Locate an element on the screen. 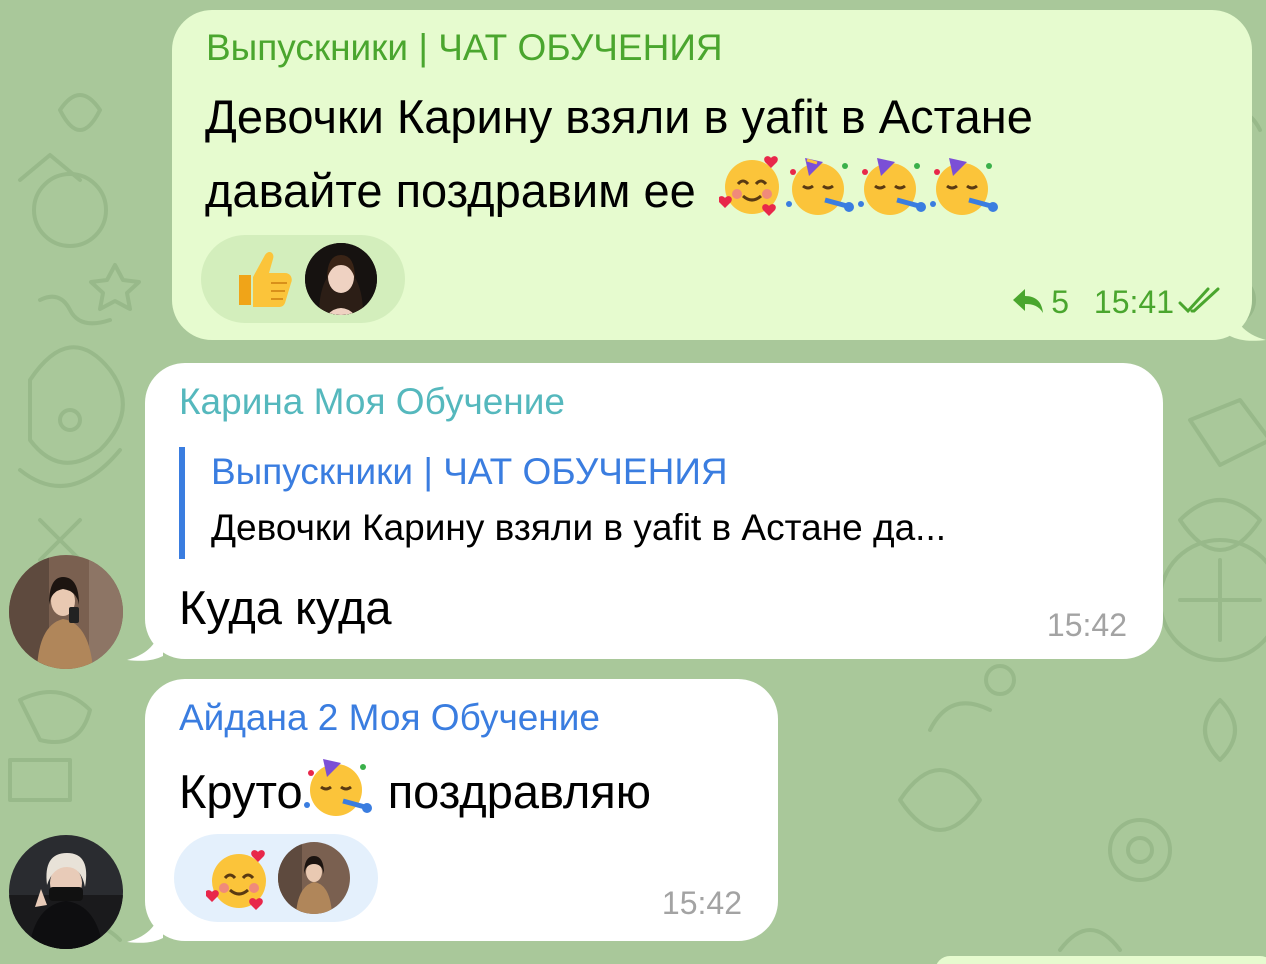 Image resolution: width=1266 pixels, height=964 pixels. message-meta: 5 15:41 is located at coordinates (1116, 303).